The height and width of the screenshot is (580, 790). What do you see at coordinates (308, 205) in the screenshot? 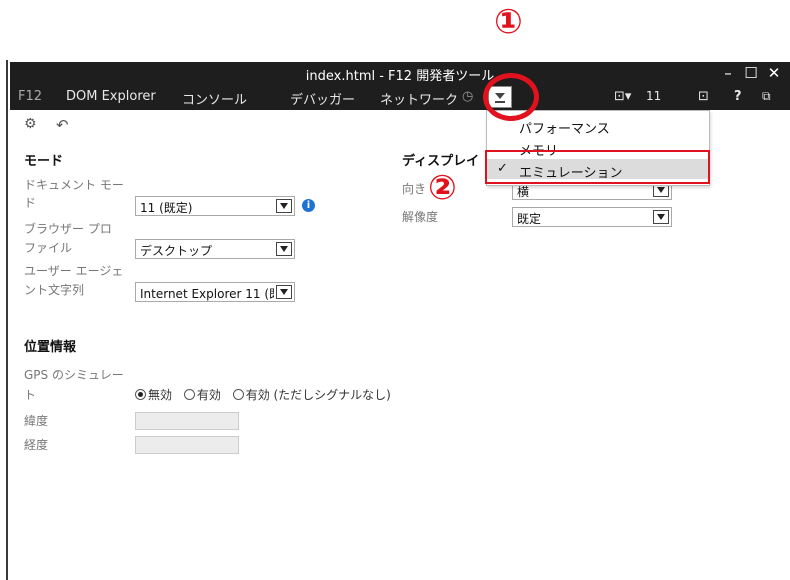
I see `info-icon: i` at bounding box center [308, 205].